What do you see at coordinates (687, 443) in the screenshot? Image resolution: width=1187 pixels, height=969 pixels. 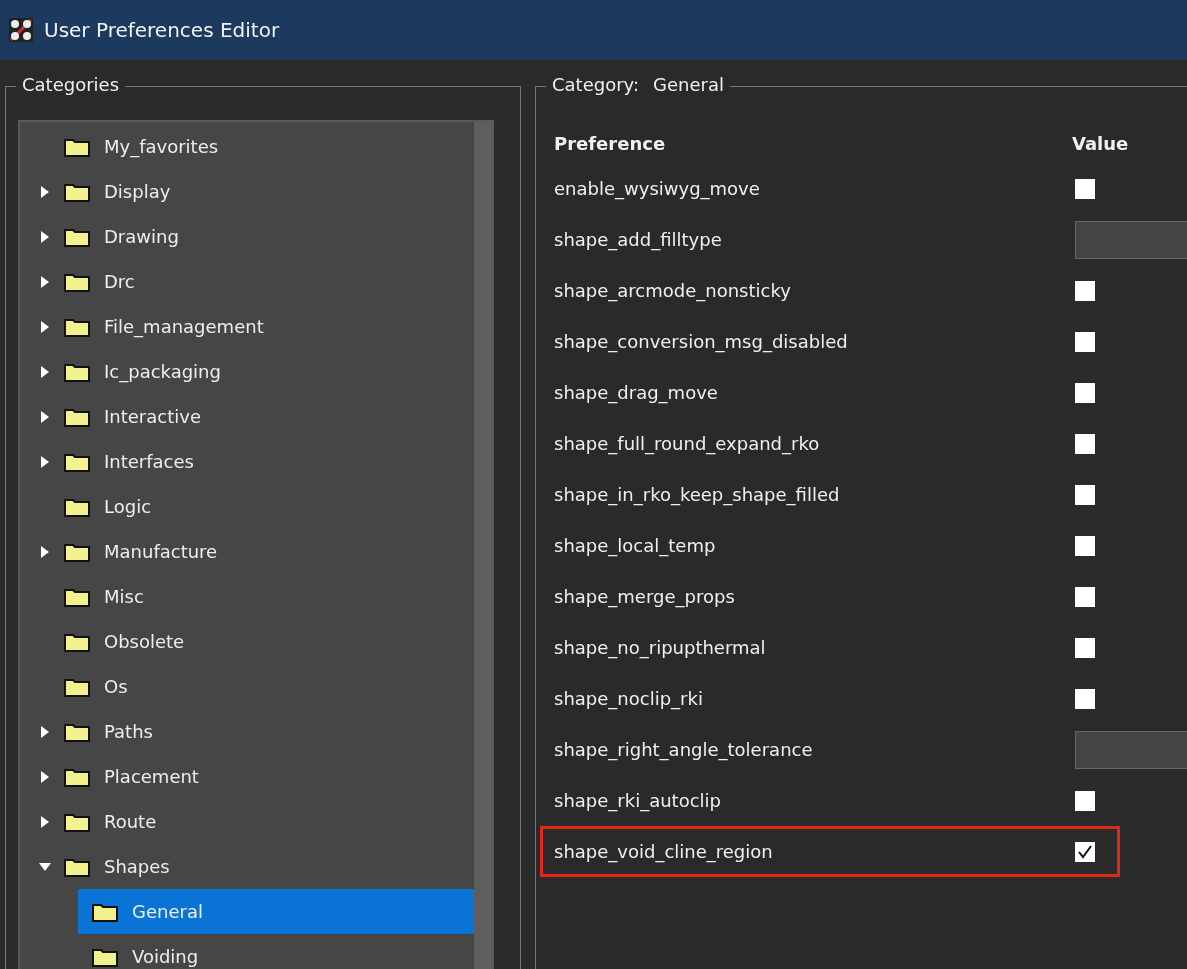 I see `preference-name: shape_full_round_expand_rko` at bounding box center [687, 443].